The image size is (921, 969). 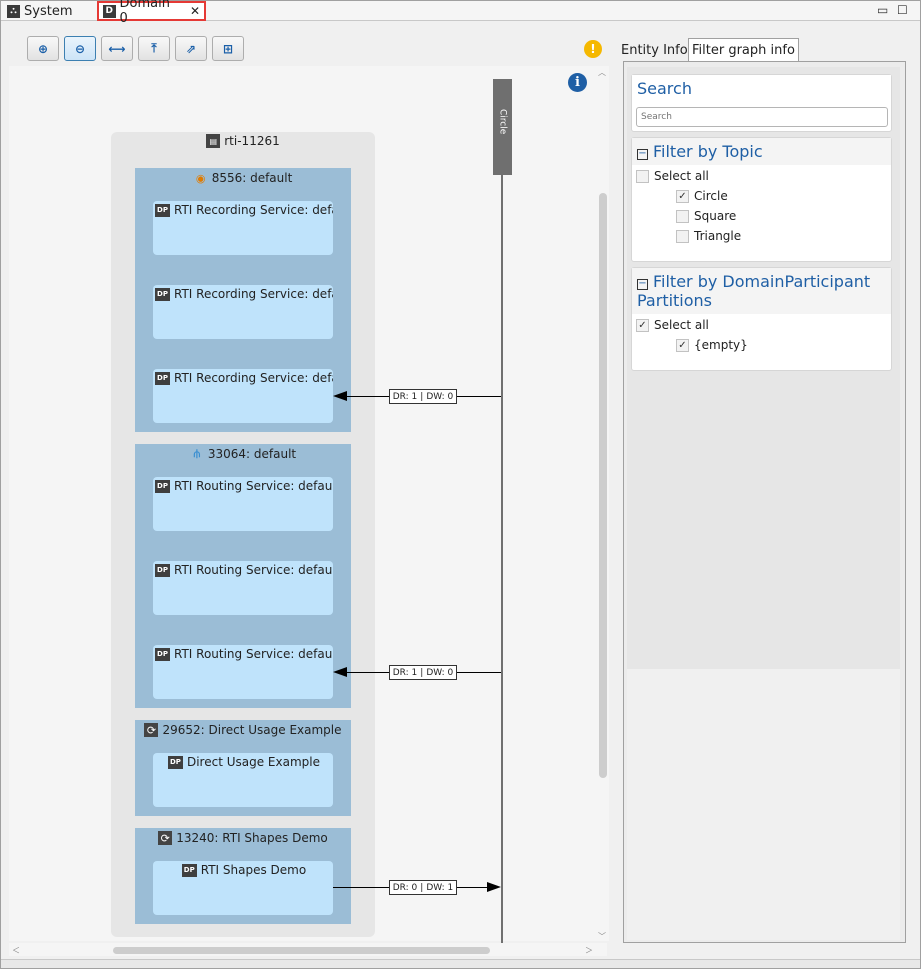 I want to click on align-top-icon: ⤒, so click(x=154, y=48).